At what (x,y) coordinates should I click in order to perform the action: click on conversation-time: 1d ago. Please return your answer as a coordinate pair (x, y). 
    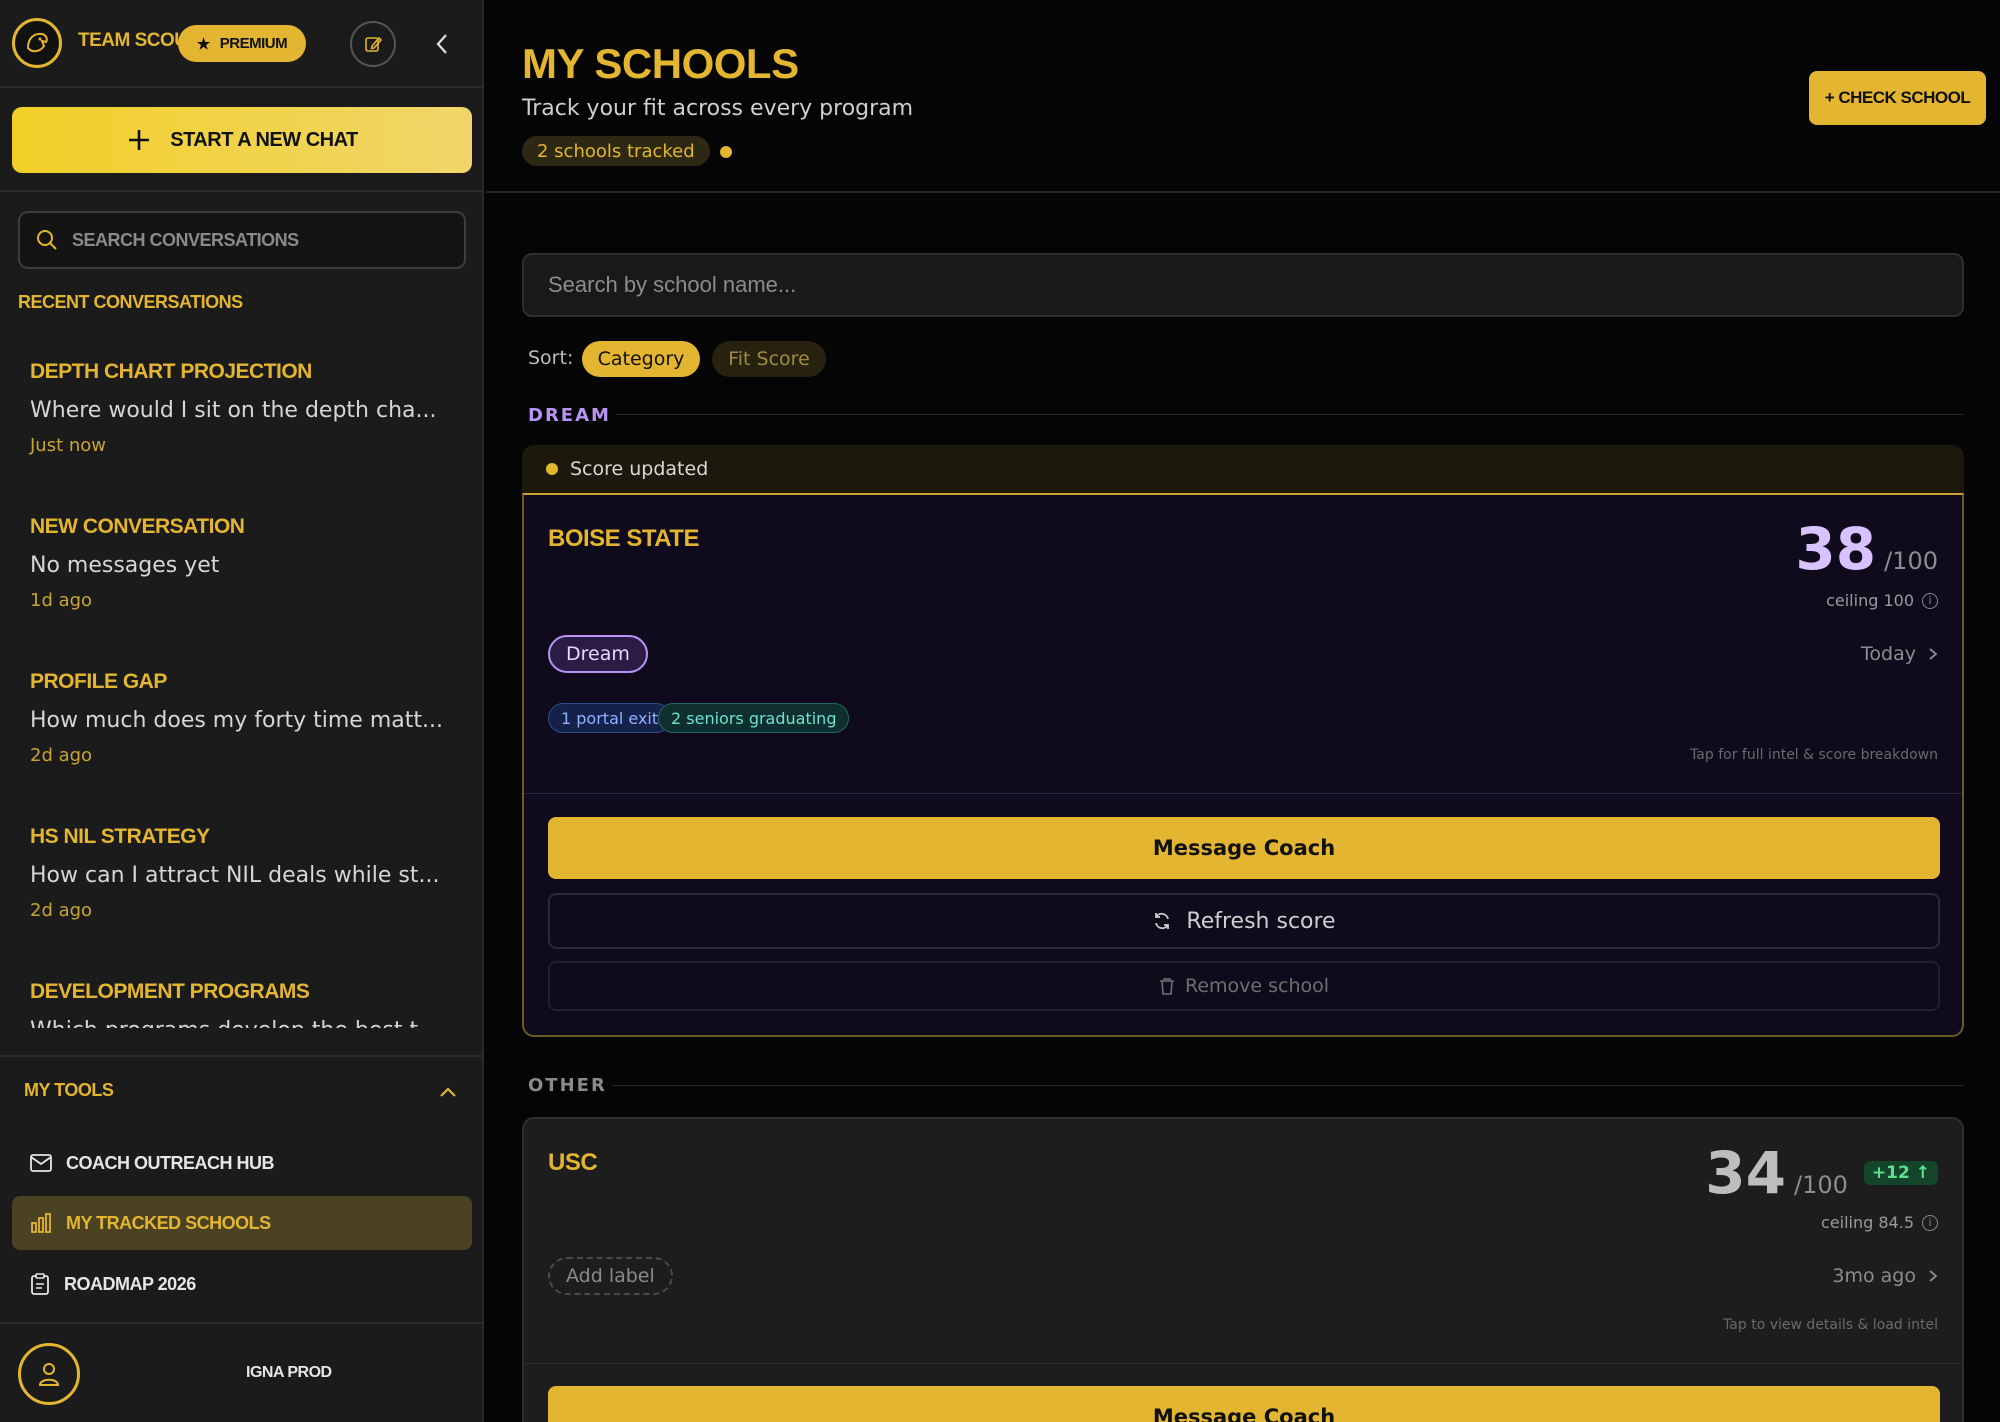
    Looking at the image, I should click on (61, 600).